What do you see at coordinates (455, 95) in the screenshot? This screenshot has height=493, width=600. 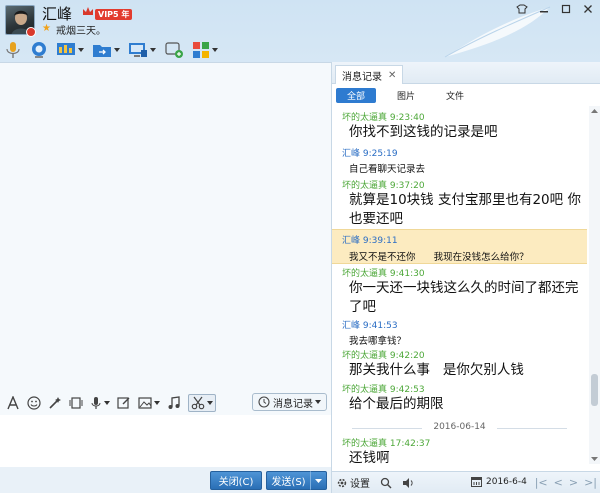 I see `filter-files: 文件` at bounding box center [455, 95].